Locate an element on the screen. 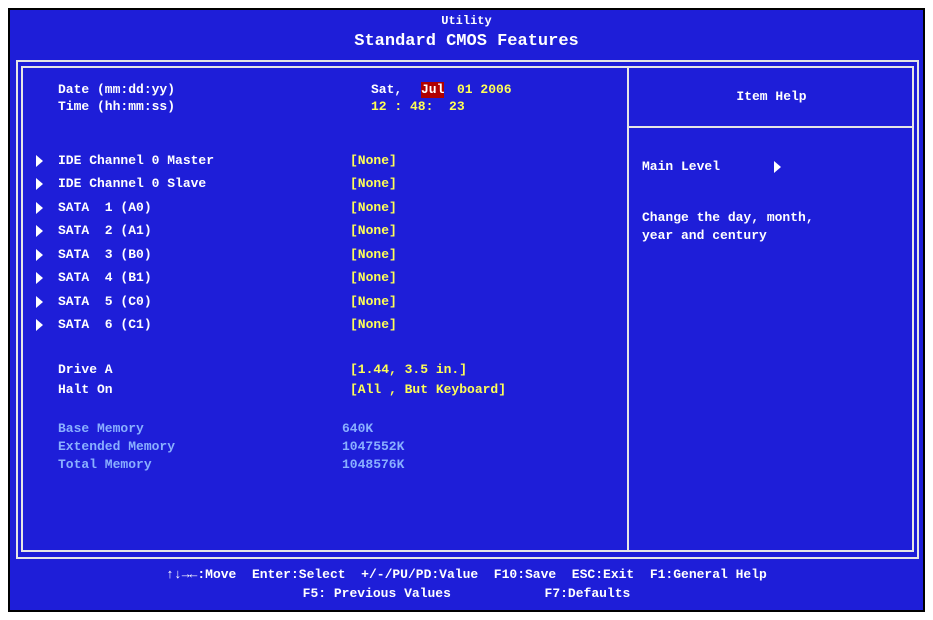 The width and height of the screenshot is (933, 620). date-month-field: Jul is located at coordinates (433, 90).